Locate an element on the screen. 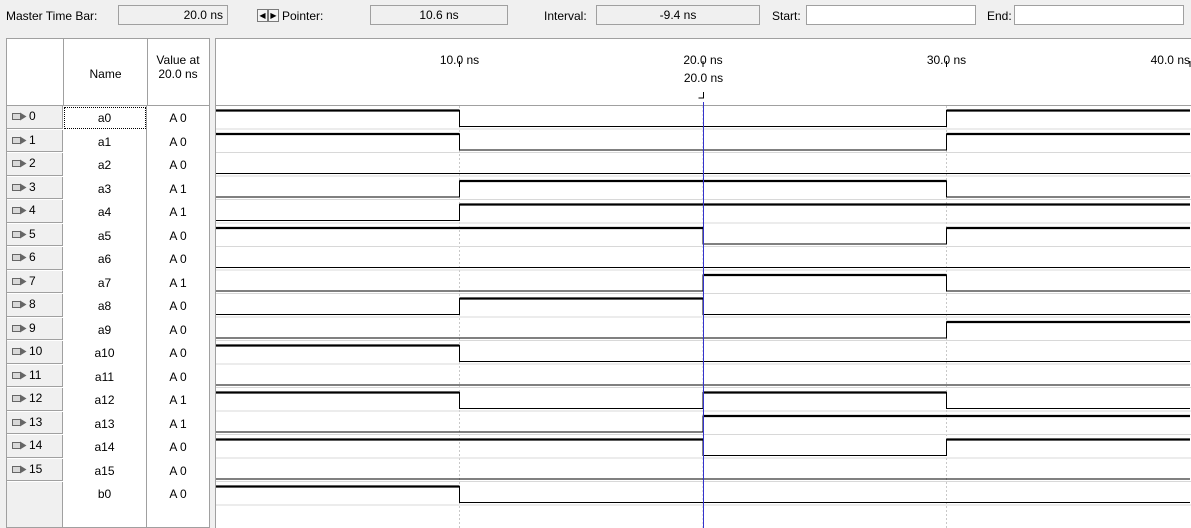 This screenshot has height=528, width=1191. signal-name: a9 is located at coordinates (105, 329).